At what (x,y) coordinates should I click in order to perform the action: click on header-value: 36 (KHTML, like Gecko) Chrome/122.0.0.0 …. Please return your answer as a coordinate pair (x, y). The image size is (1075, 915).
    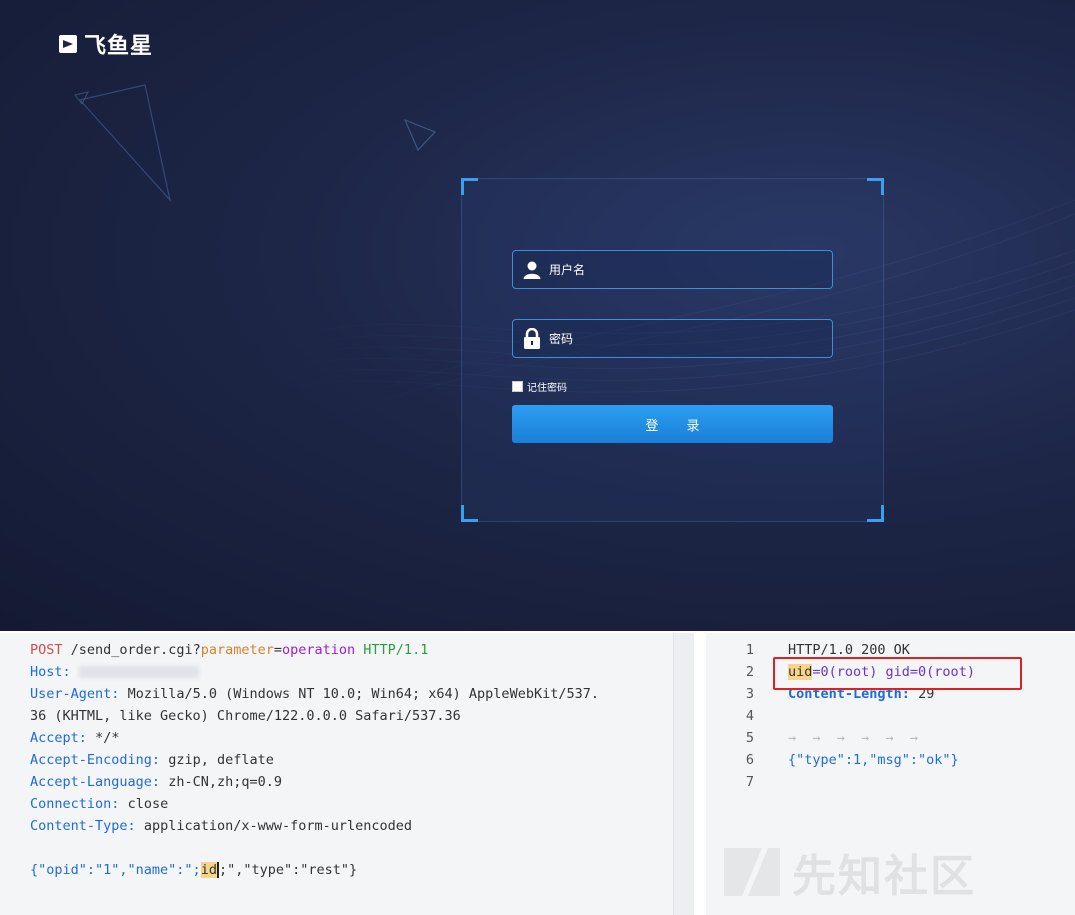
    Looking at the image, I should click on (245, 716).